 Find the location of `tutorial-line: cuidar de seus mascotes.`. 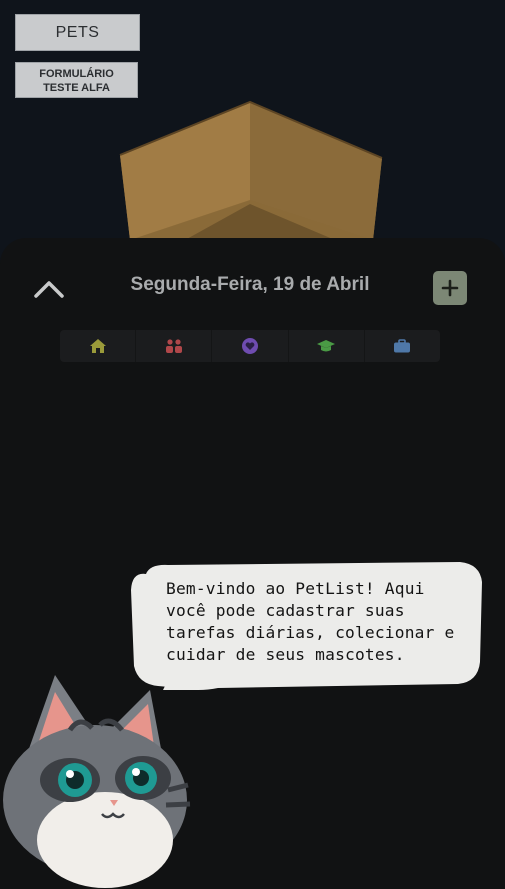

tutorial-line: cuidar de seus mascotes. is located at coordinates (285, 654).